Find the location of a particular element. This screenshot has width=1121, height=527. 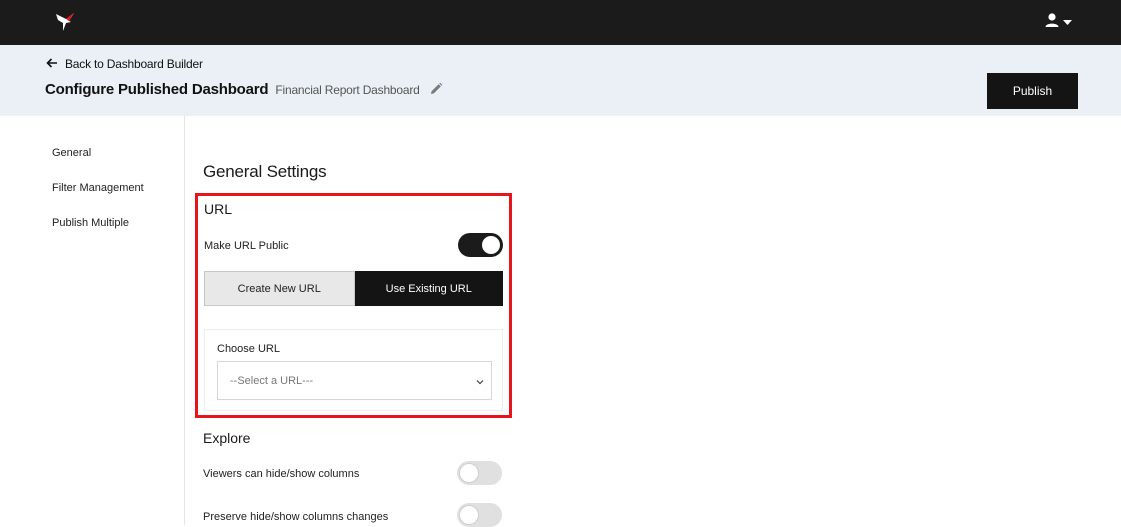

pencil-edit-icon is located at coordinates (436, 89).